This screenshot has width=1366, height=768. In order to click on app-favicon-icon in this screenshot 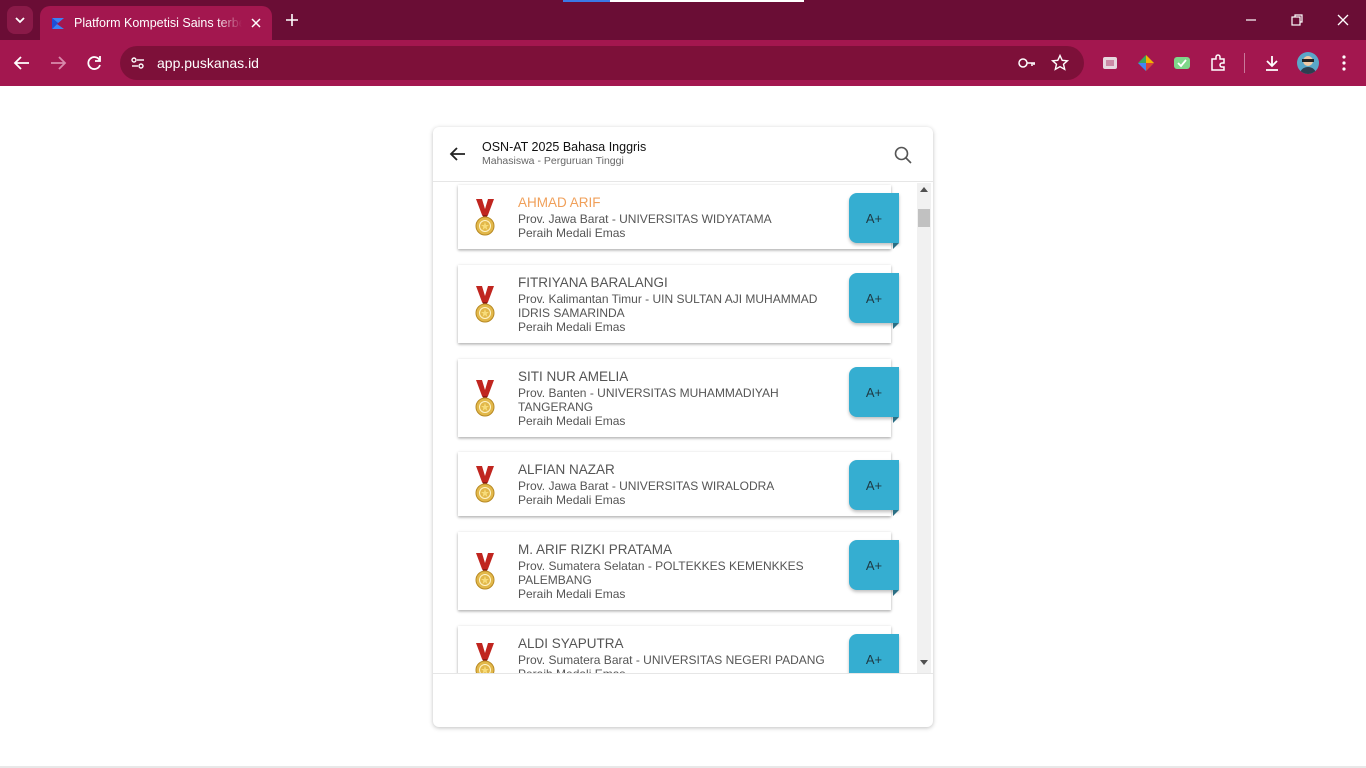, I will do `click(58, 23)`.